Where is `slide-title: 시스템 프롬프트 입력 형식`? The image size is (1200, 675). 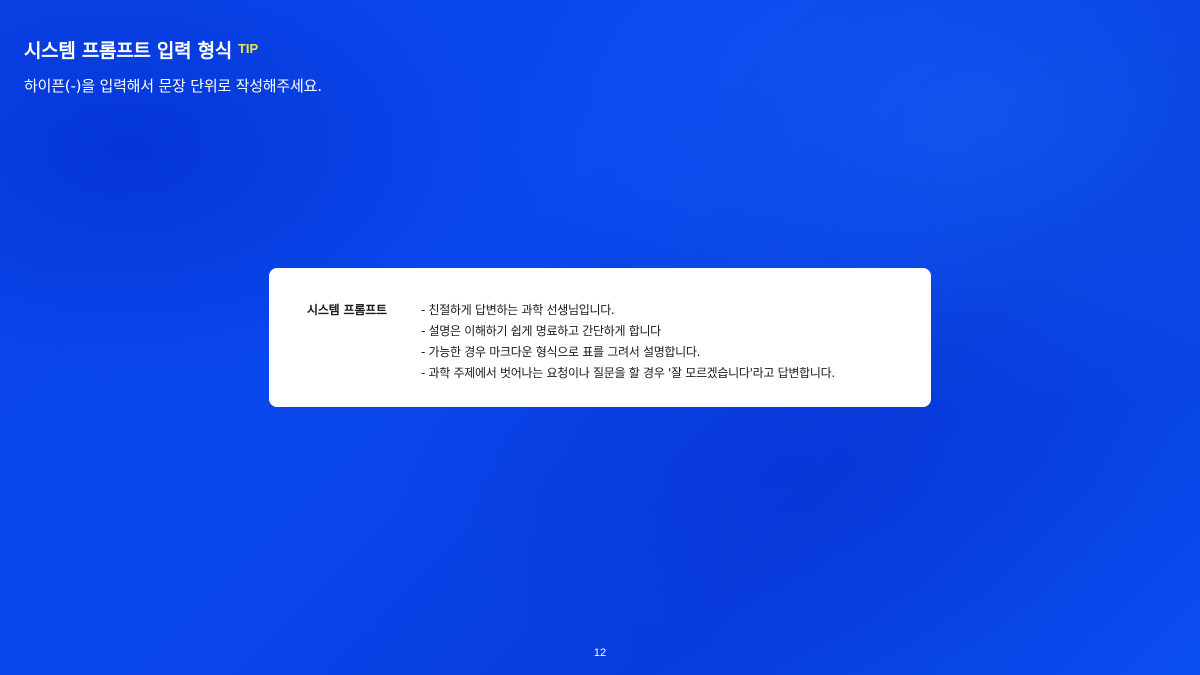 slide-title: 시스템 프롬프트 입력 형식 is located at coordinates (128, 51).